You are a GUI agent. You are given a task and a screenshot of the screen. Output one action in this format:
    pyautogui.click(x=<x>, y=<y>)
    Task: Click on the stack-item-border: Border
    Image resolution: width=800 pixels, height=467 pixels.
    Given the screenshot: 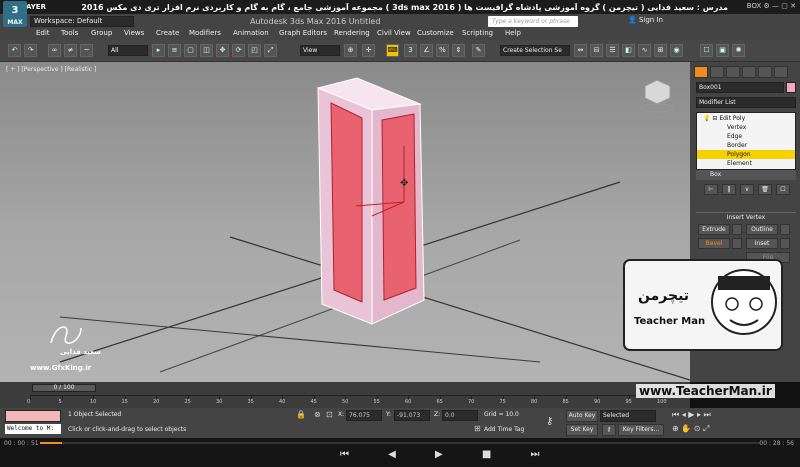 What is the action you would take?
    pyautogui.click(x=746, y=145)
    